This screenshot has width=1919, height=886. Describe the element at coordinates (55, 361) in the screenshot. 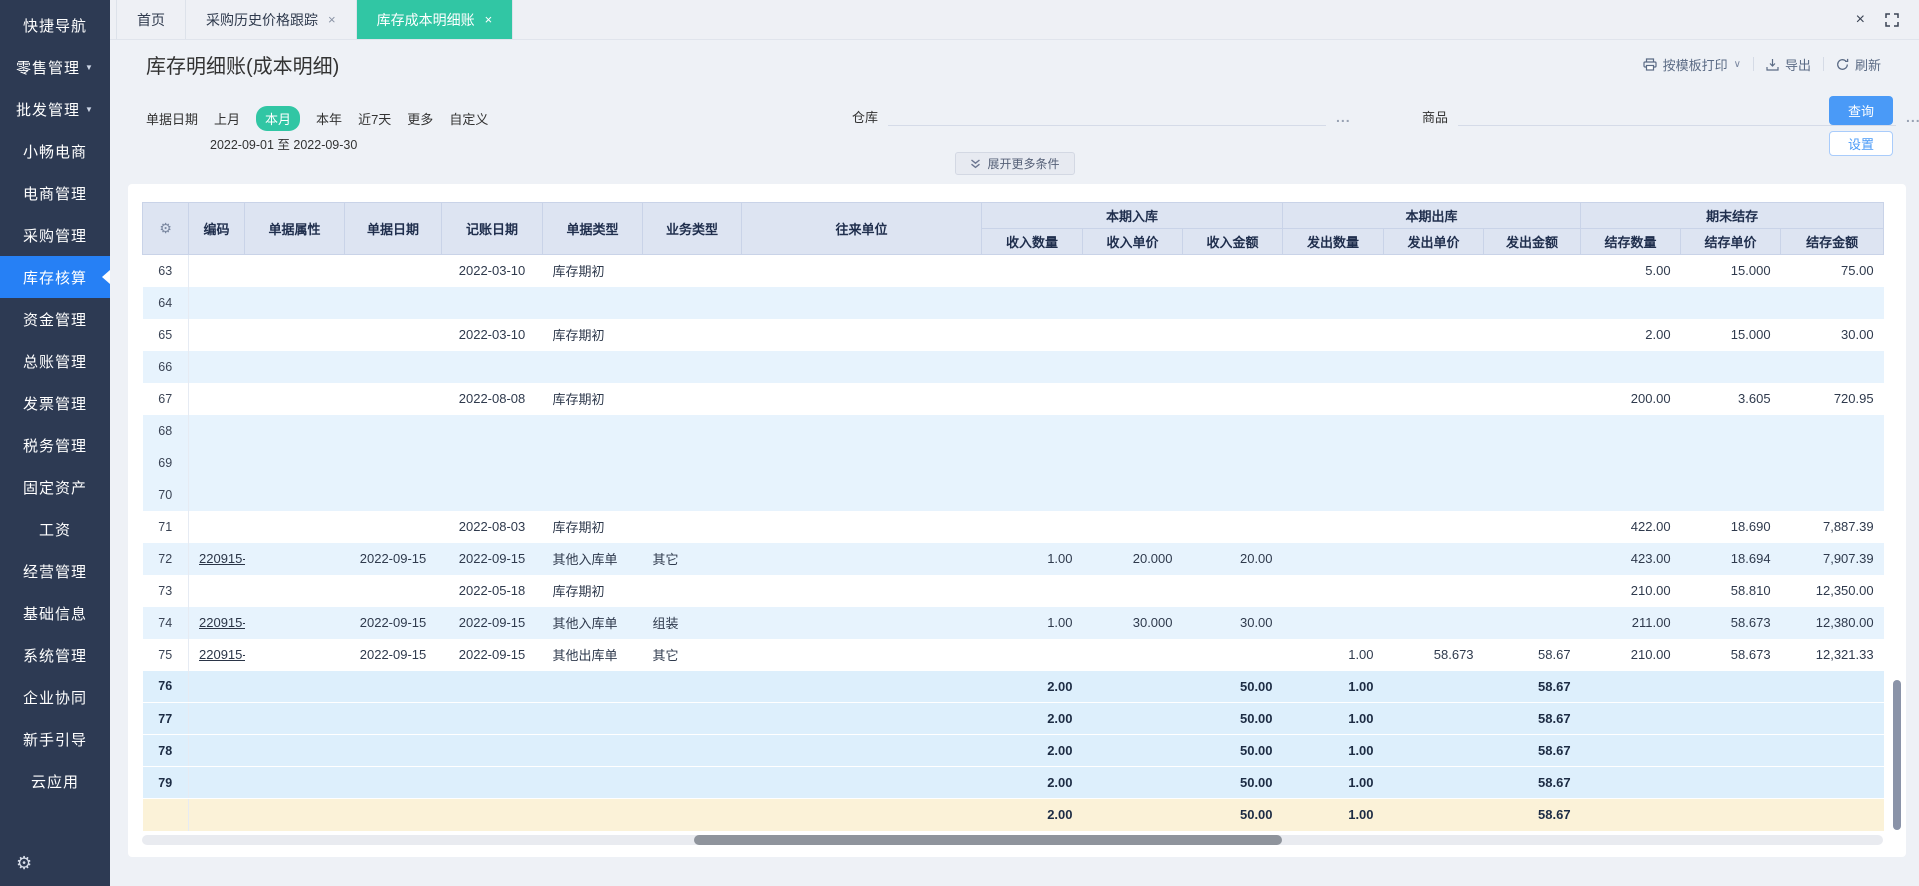

I see `sidebar-item-general-ledger: 总账管理` at that location.